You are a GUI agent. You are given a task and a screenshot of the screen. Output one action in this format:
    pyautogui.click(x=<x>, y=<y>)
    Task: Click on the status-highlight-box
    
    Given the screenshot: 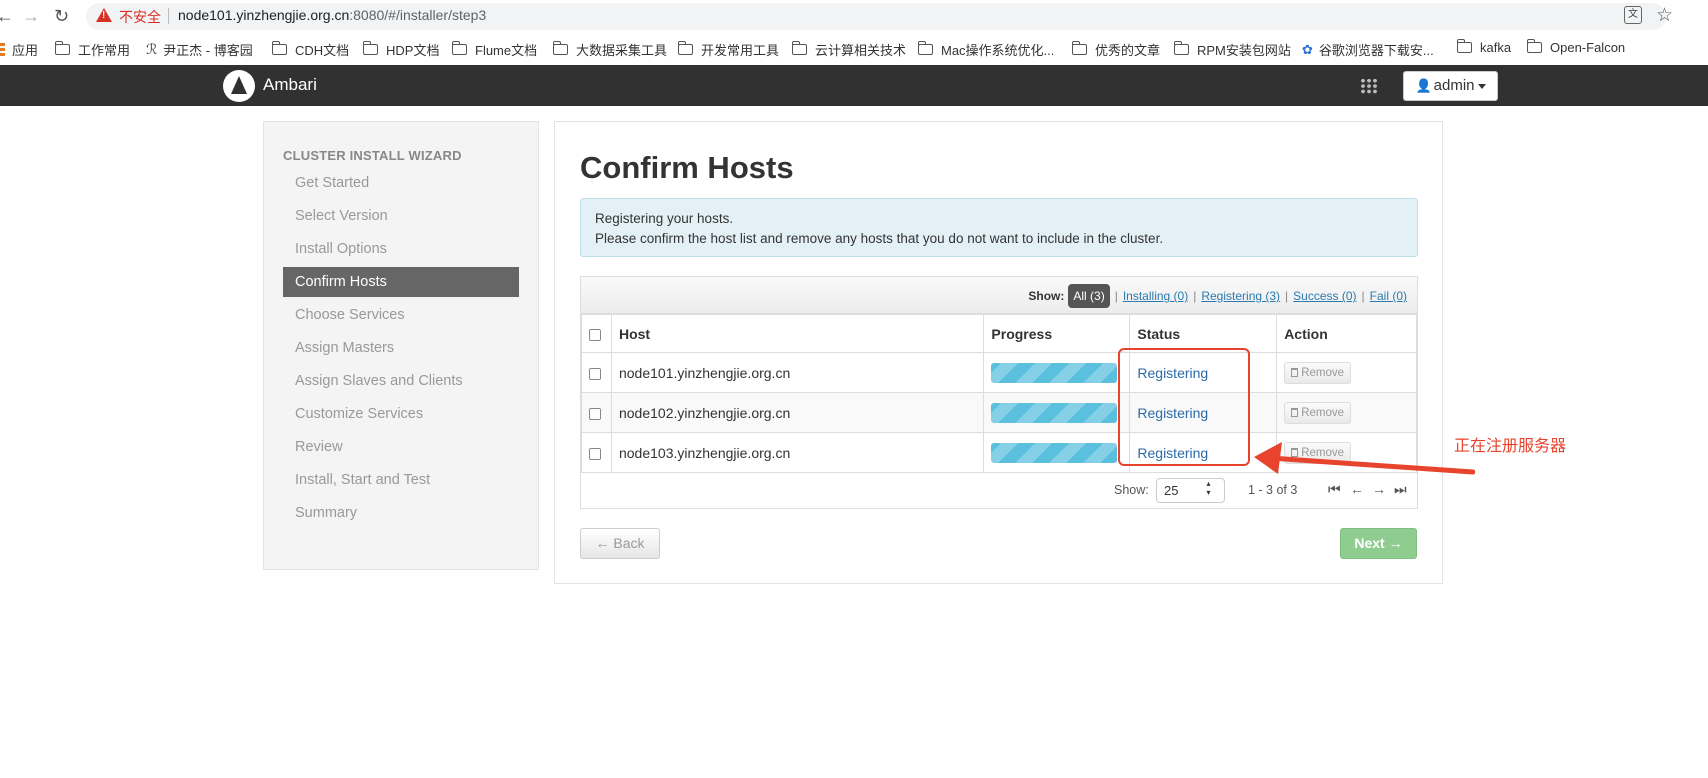 What is the action you would take?
    pyautogui.click(x=1184, y=407)
    